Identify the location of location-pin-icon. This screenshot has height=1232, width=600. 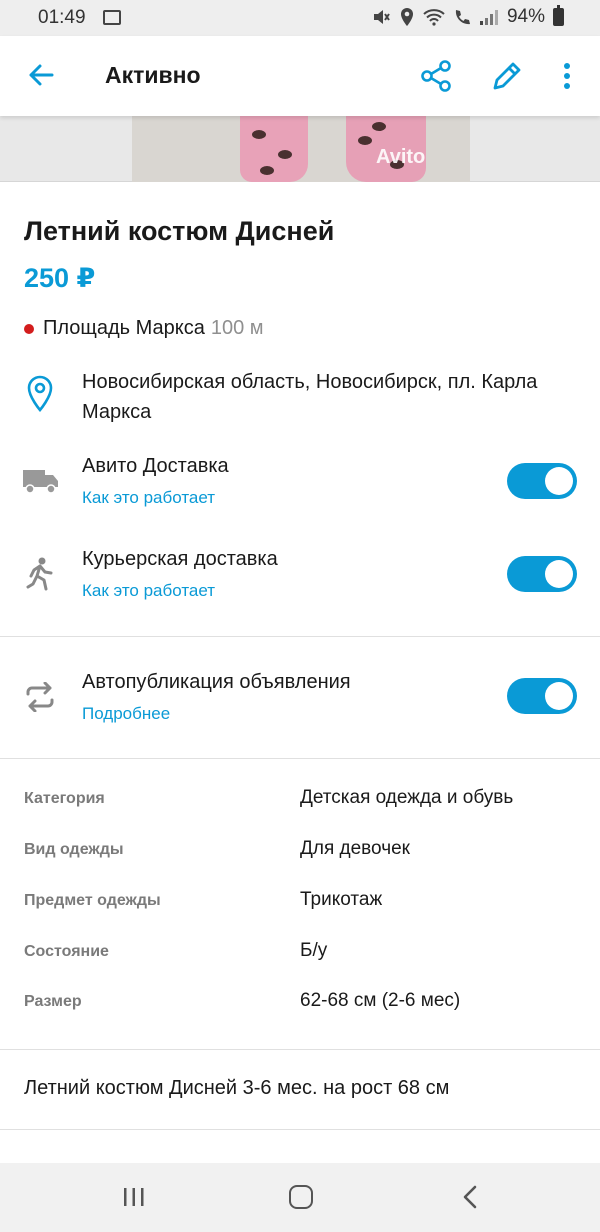
(40, 394).